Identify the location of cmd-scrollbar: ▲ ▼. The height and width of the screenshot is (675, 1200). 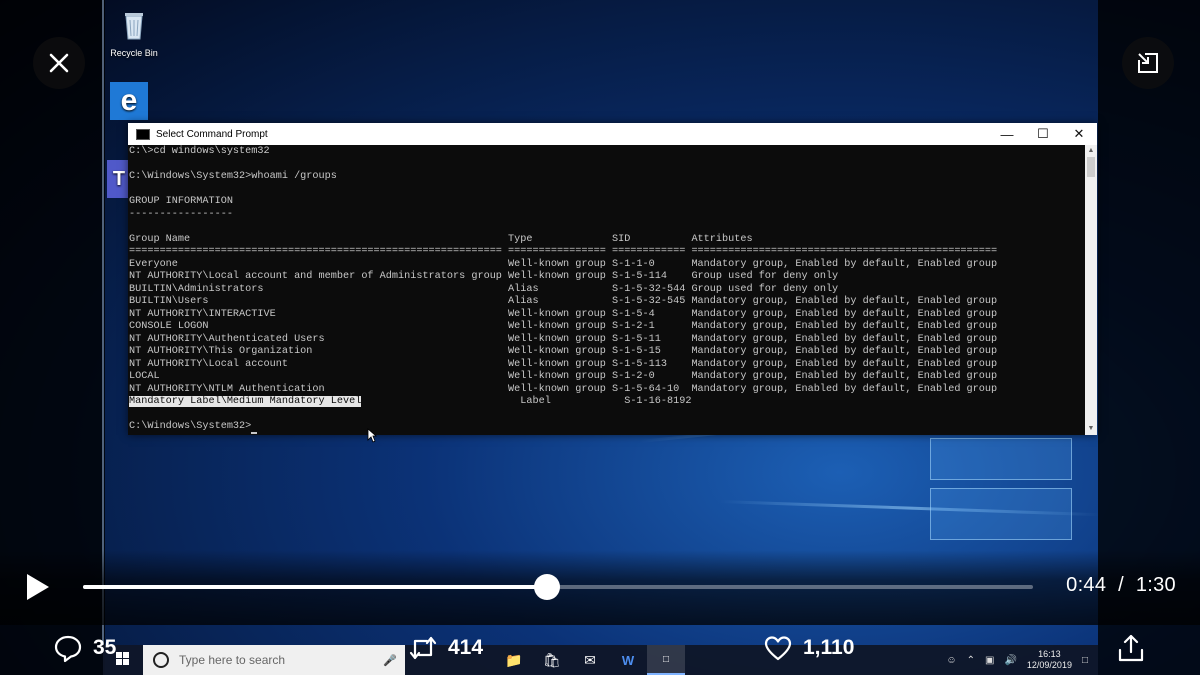
(1091, 290).